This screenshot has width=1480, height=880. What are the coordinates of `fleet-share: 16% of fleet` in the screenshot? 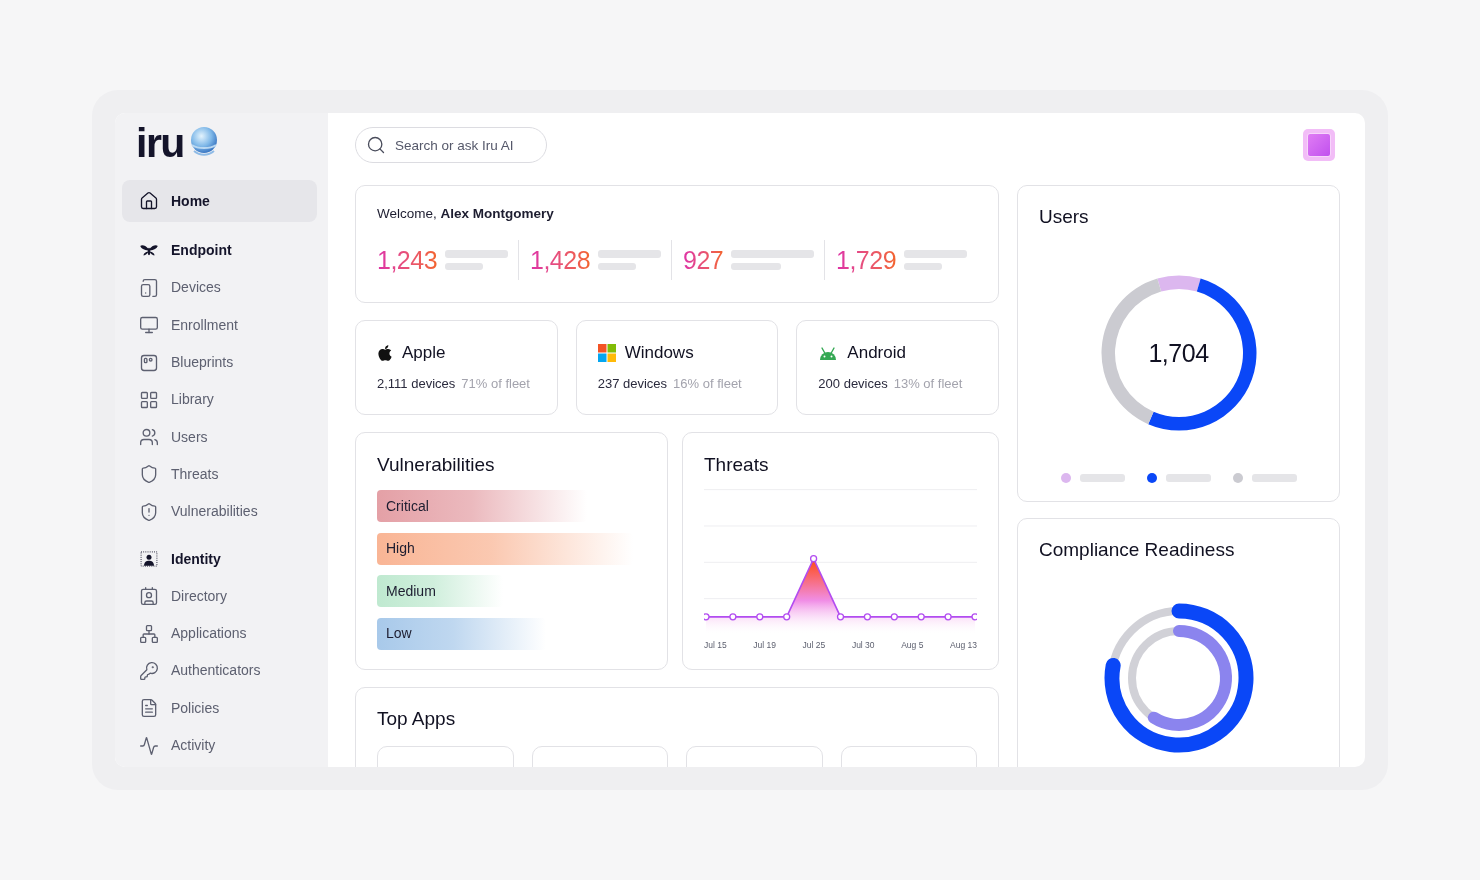 It's located at (707, 384).